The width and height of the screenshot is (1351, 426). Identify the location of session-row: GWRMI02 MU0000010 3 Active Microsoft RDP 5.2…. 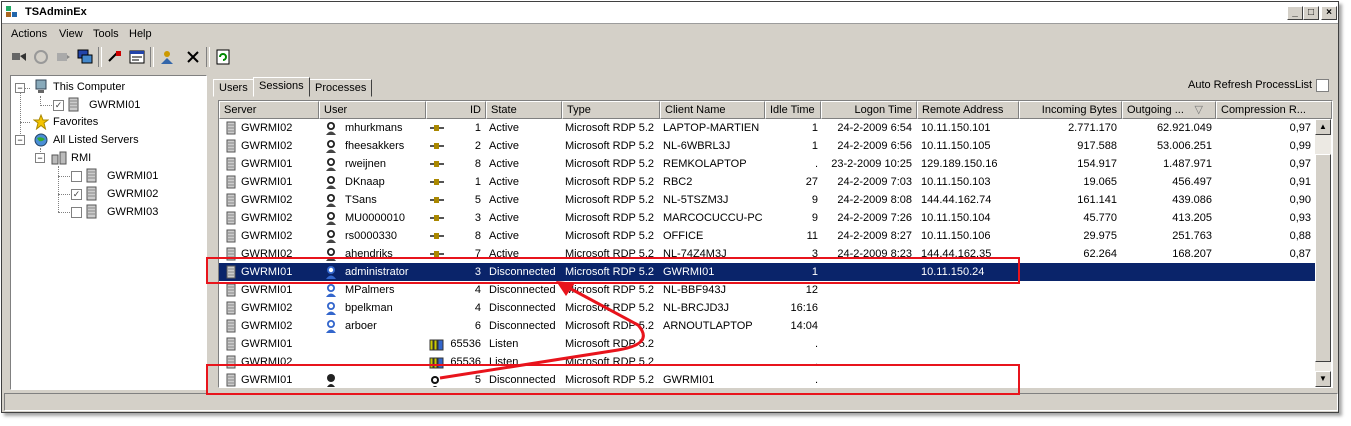
(767, 218).